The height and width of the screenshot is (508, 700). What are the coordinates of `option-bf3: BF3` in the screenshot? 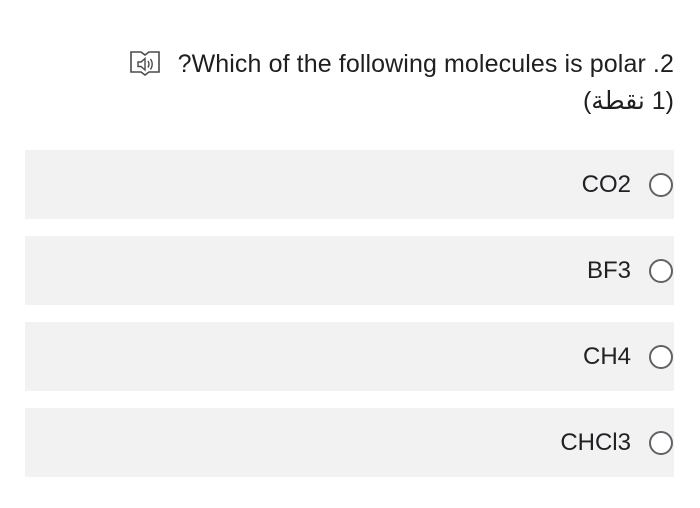 It's located at (349, 270).